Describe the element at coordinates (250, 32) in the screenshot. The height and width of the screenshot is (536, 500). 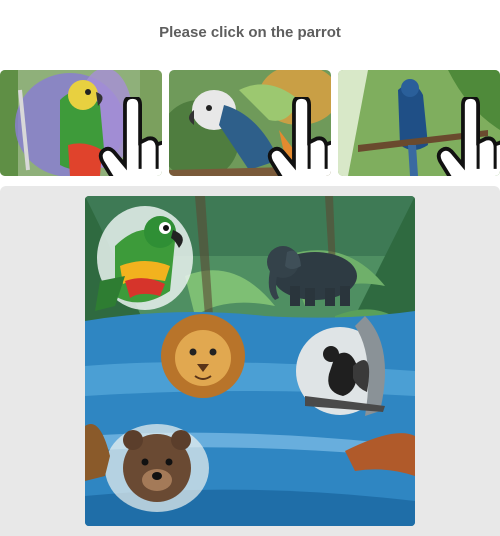
I see `captcha-prompt: Please click on the parrot` at that location.